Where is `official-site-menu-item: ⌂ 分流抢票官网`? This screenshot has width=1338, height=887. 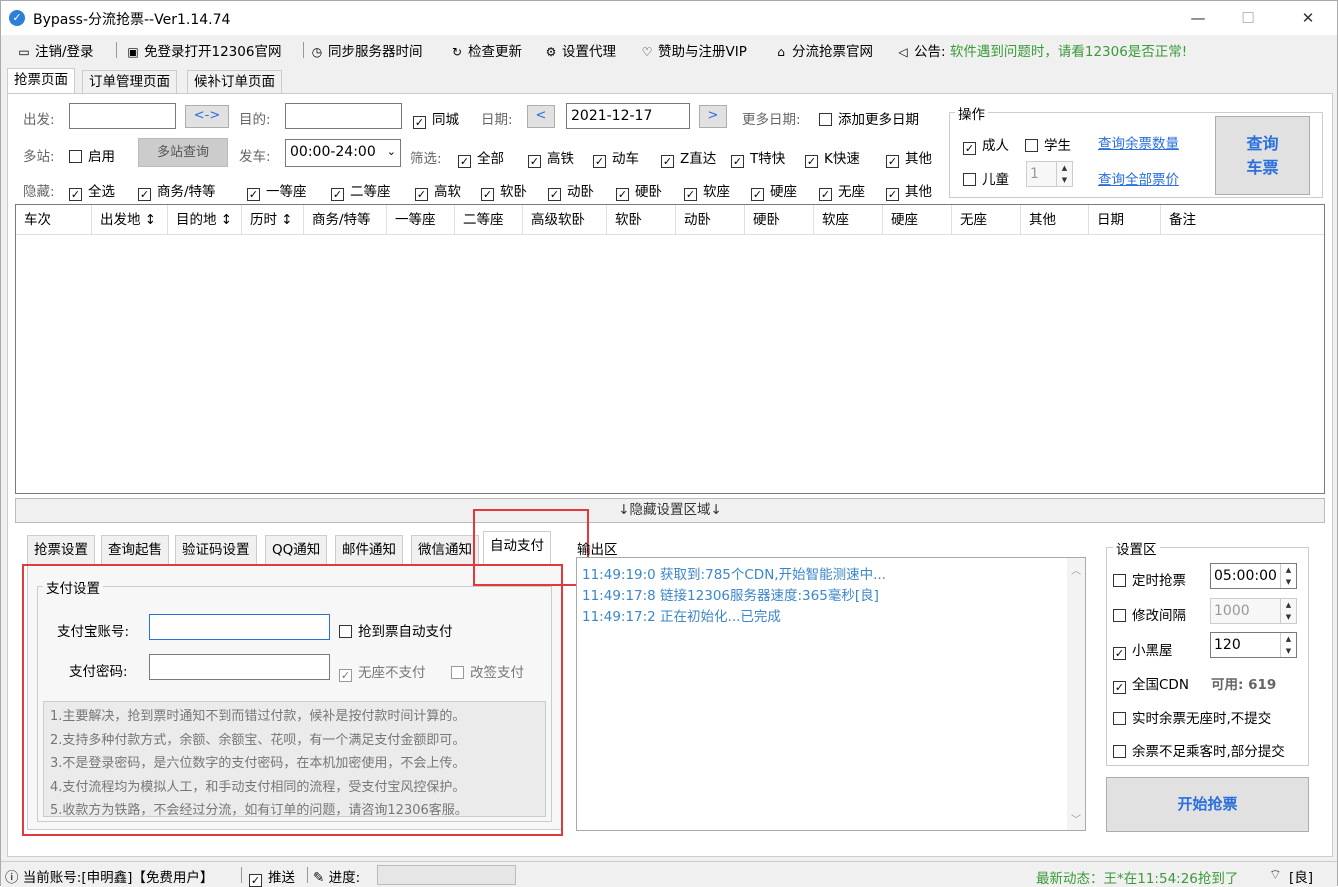
official-site-menu-item: ⌂ 分流抢票官网 is located at coordinates (823, 50).